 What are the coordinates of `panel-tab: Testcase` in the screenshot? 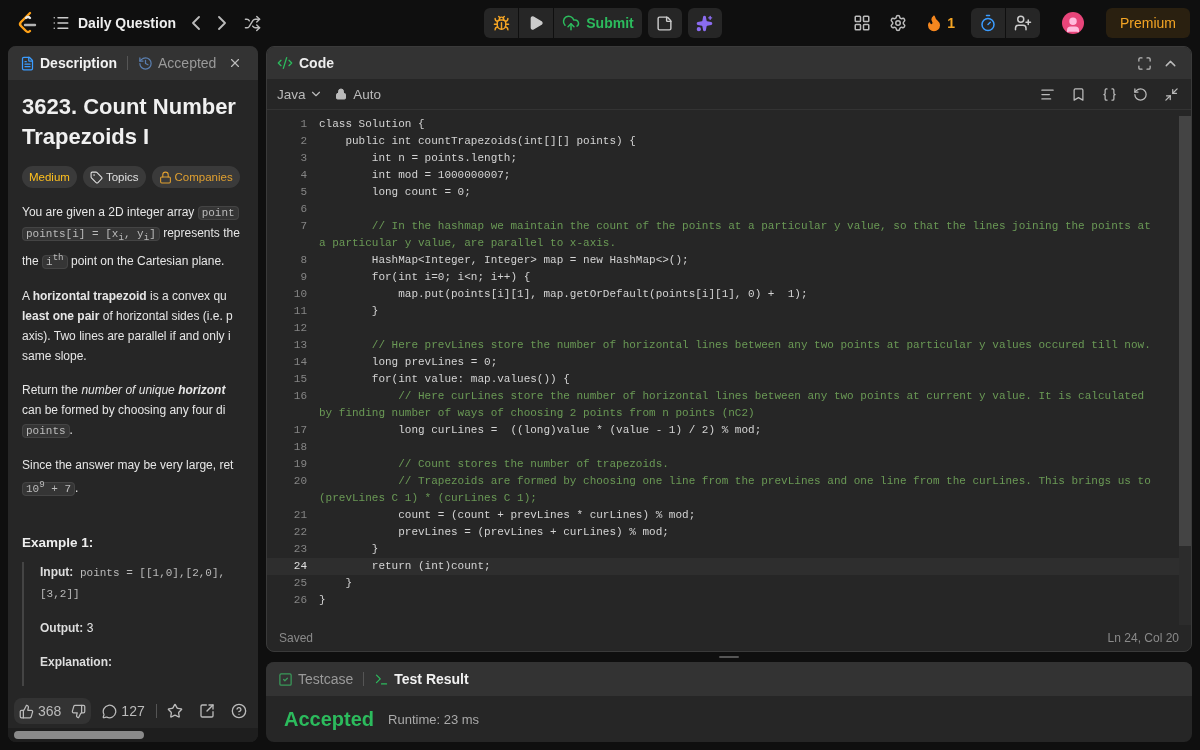 It's located at (316, 679).